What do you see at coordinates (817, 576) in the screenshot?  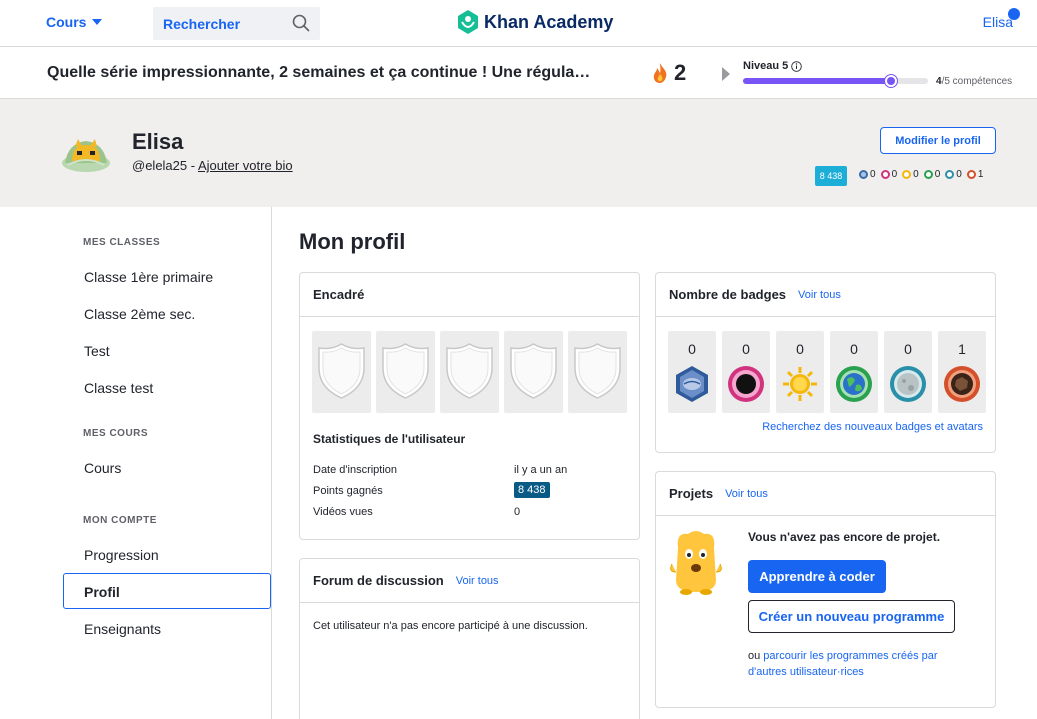 I see `learn-to-code-button: Apprendre à coder` at bounding box center [817, 576].